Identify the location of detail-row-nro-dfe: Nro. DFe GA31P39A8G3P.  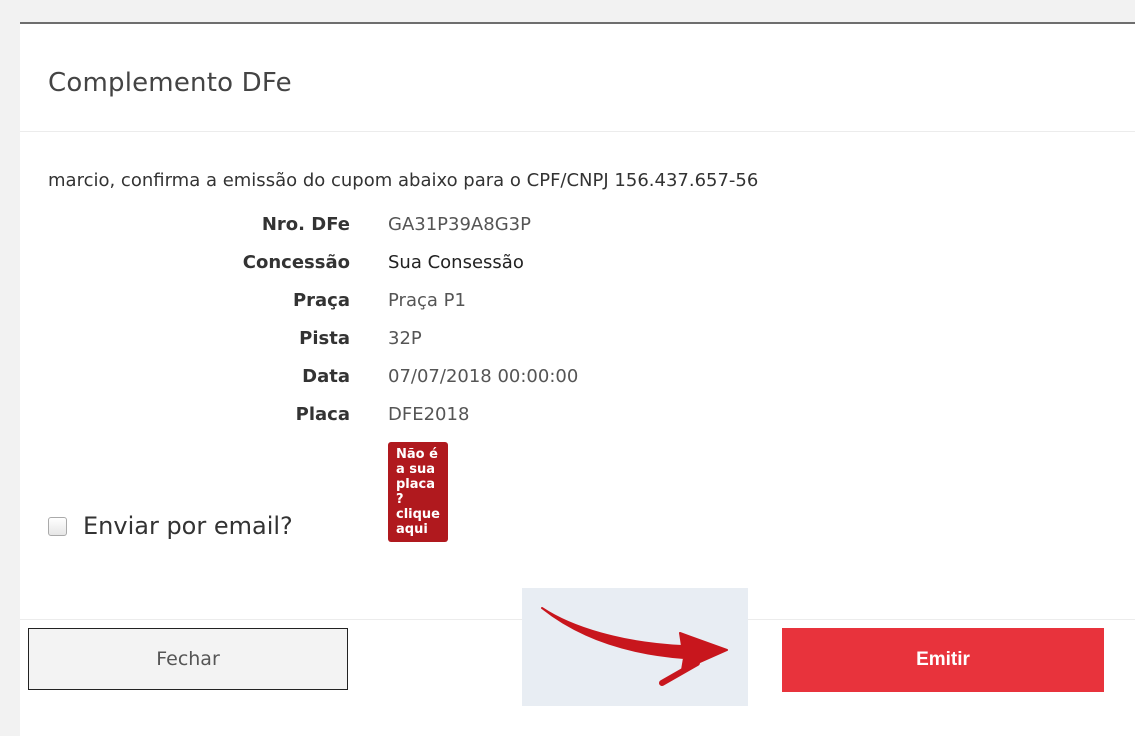
(275, 229).